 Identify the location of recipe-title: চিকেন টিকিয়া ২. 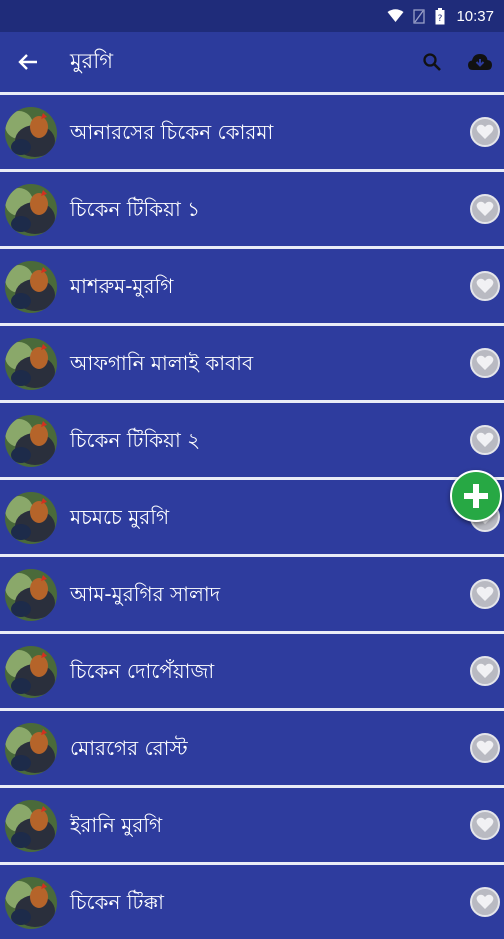
(135, 440).